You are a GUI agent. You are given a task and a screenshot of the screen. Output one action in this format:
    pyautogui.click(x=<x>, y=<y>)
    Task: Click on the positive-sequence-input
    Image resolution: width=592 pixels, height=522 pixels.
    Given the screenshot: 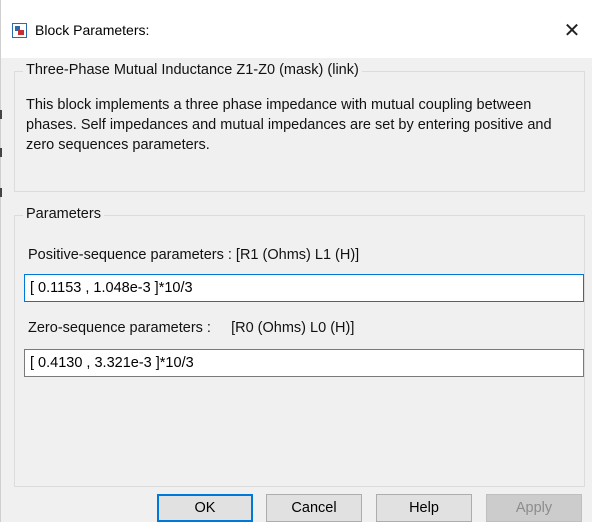 What is the action you would take?
    pyautogui.click(x=304, y=288)
    